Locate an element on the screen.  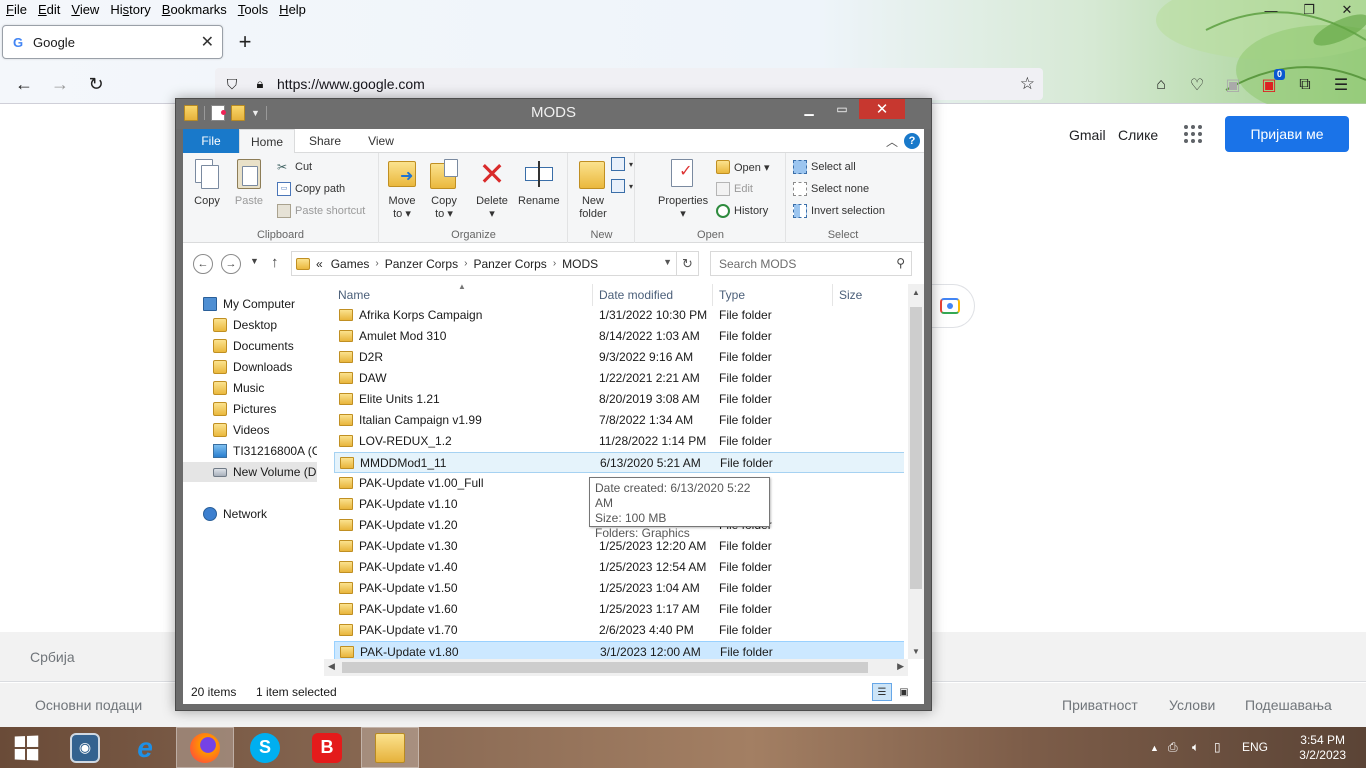
nav-item-pictures: Pictures is located at coordinates (265, 409).